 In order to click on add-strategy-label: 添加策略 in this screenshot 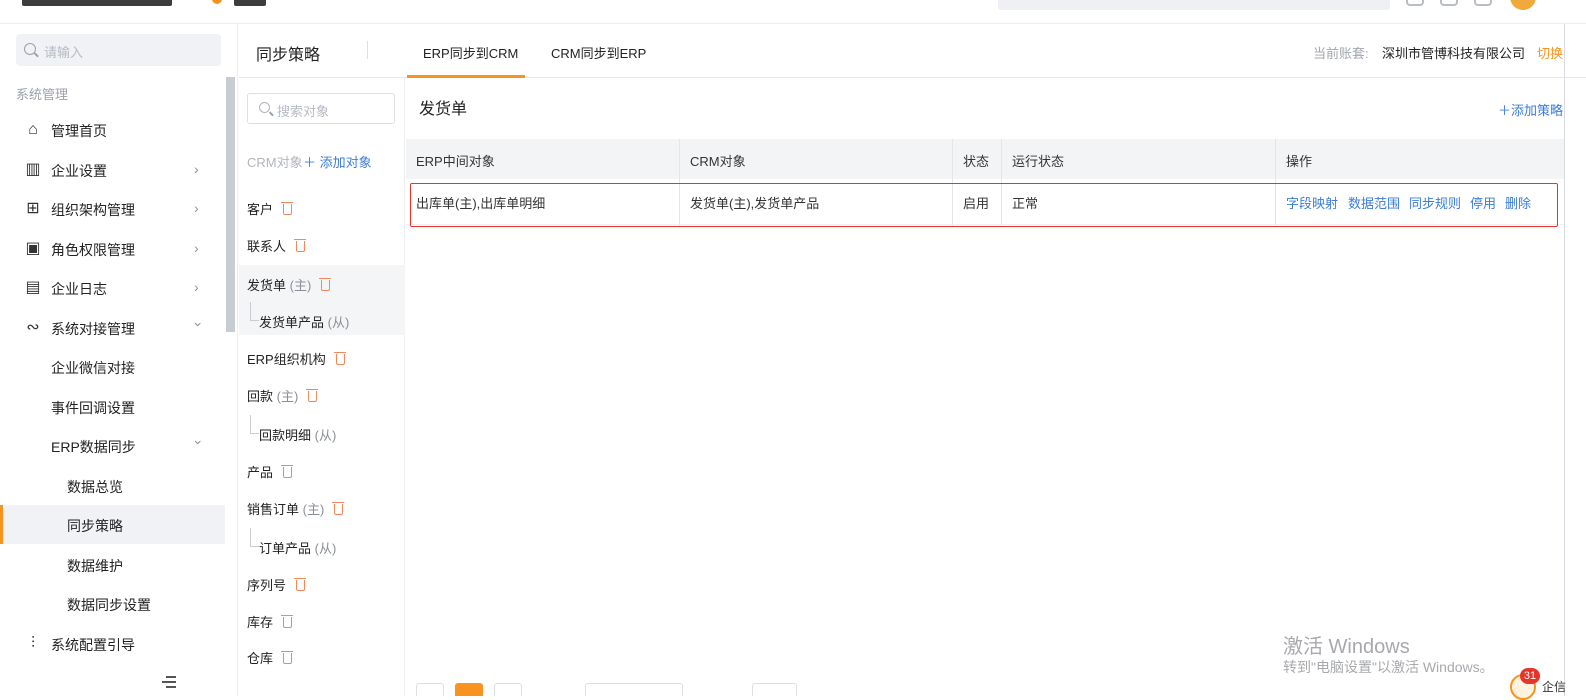, I will do `click(1537, 110)`.